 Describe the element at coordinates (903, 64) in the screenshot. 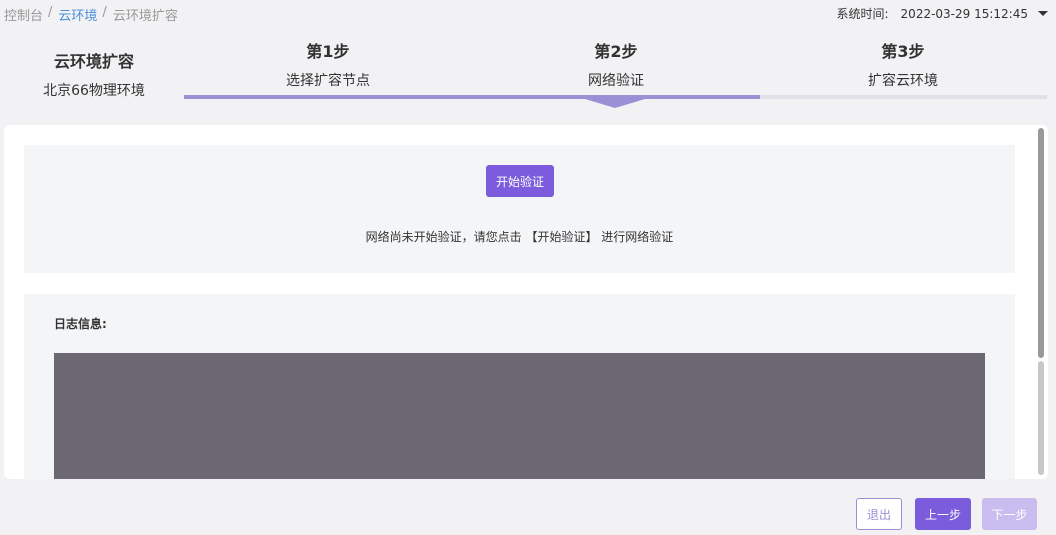

I see `step-3: 第3步 扩容云环境` at that location.